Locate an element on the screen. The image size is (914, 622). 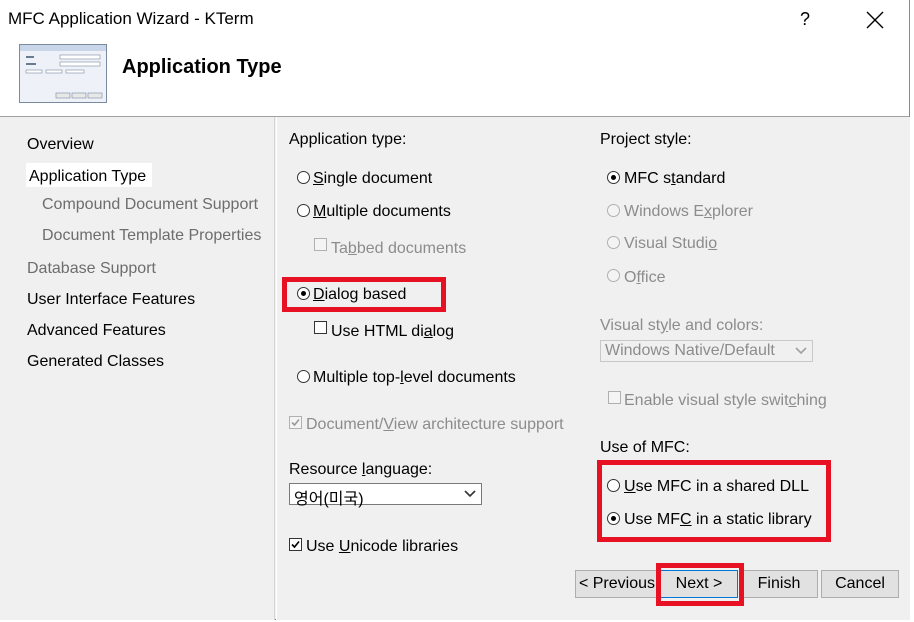
windows-explorer-radio is located at coordinates (613, 210).